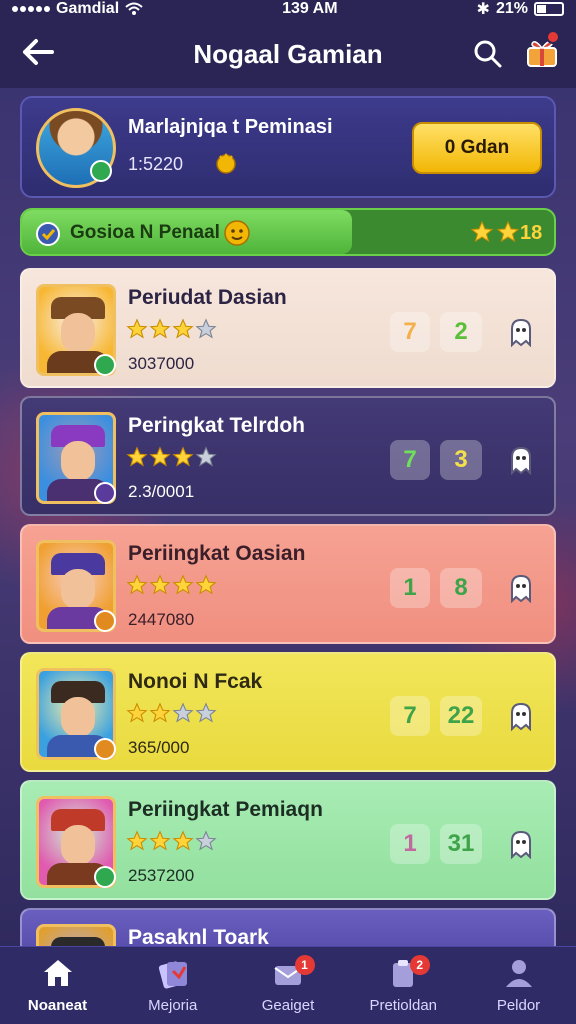  Describe the element at coordinates (410, 587) in the screenshot. I see `level-value: 1` at that location.